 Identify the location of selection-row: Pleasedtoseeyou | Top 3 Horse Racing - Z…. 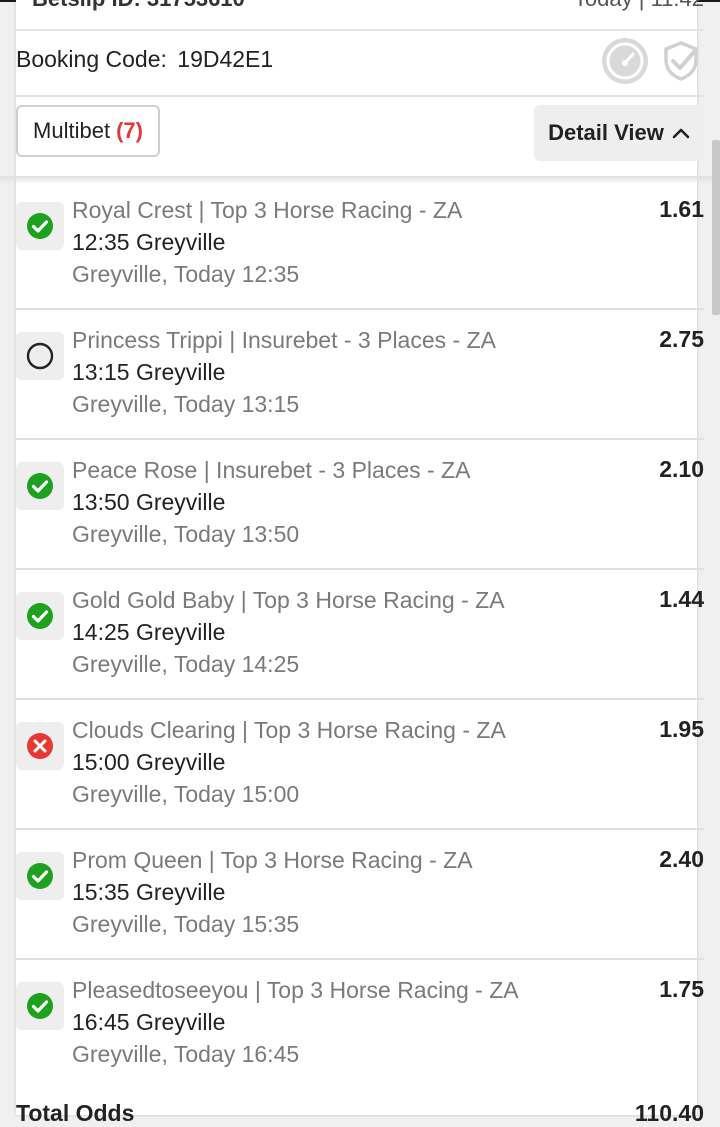
(360, 1025).